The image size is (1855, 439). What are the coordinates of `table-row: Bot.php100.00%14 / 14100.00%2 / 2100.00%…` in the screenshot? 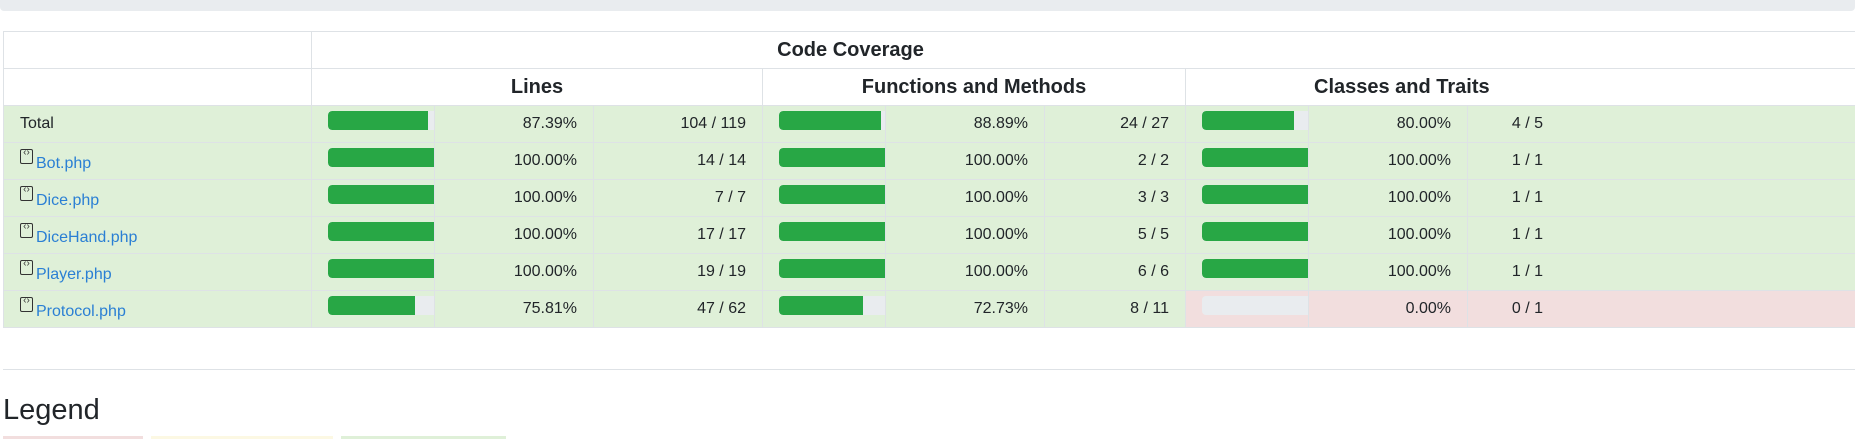 It's located at (929, 161).